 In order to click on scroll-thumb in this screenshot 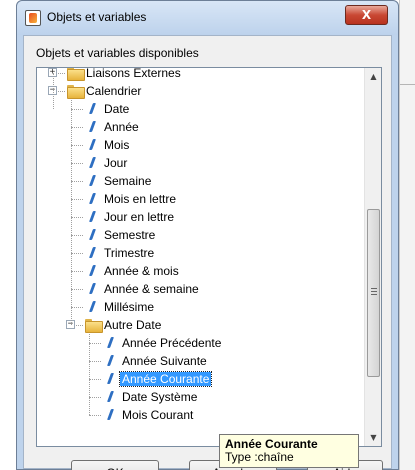, I will do `click(373, 293)`.